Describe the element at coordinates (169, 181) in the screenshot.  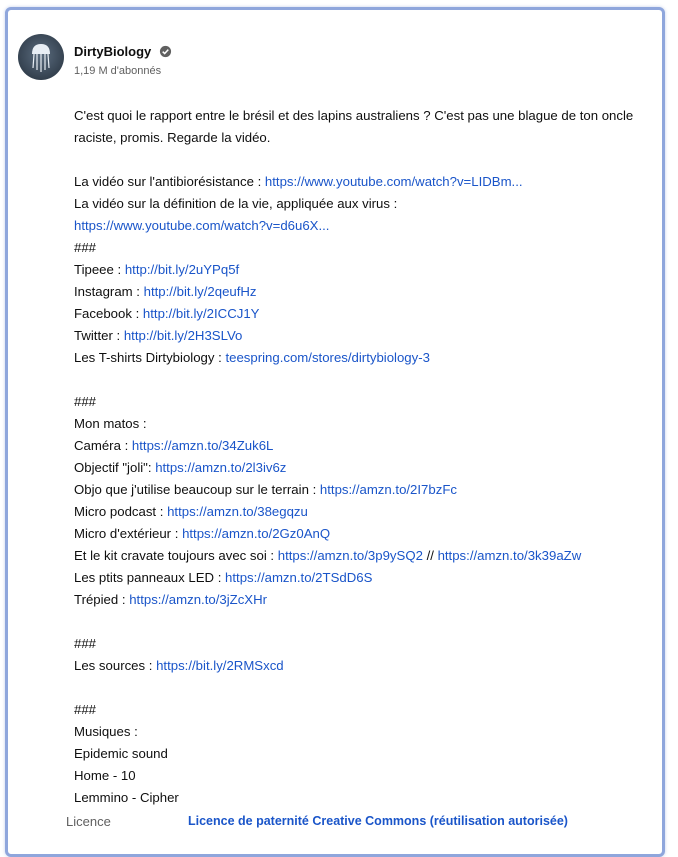
I see `antibio-label: La vidéo sur l'antibiorésistance :` at that location.